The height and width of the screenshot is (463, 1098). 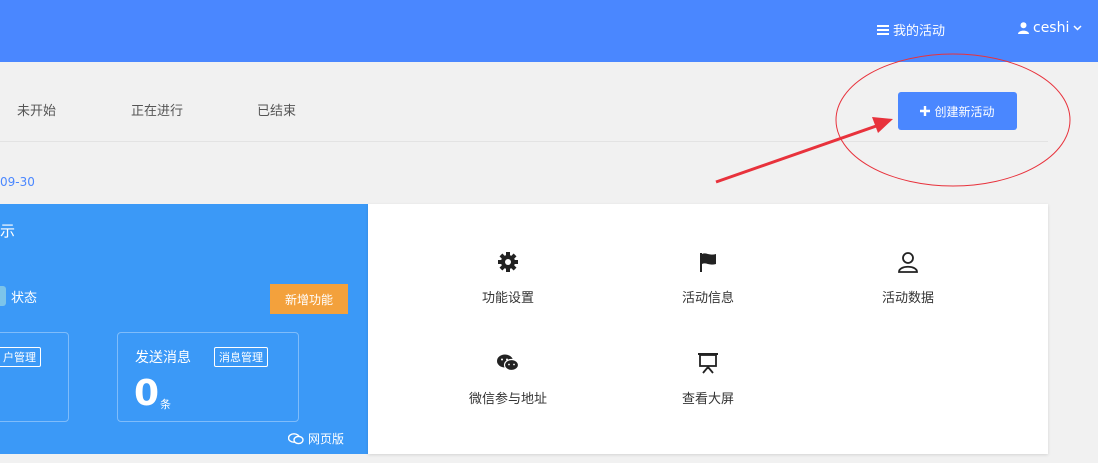 I want to click on activity-date: 09-30, so click(x=17, y=182).